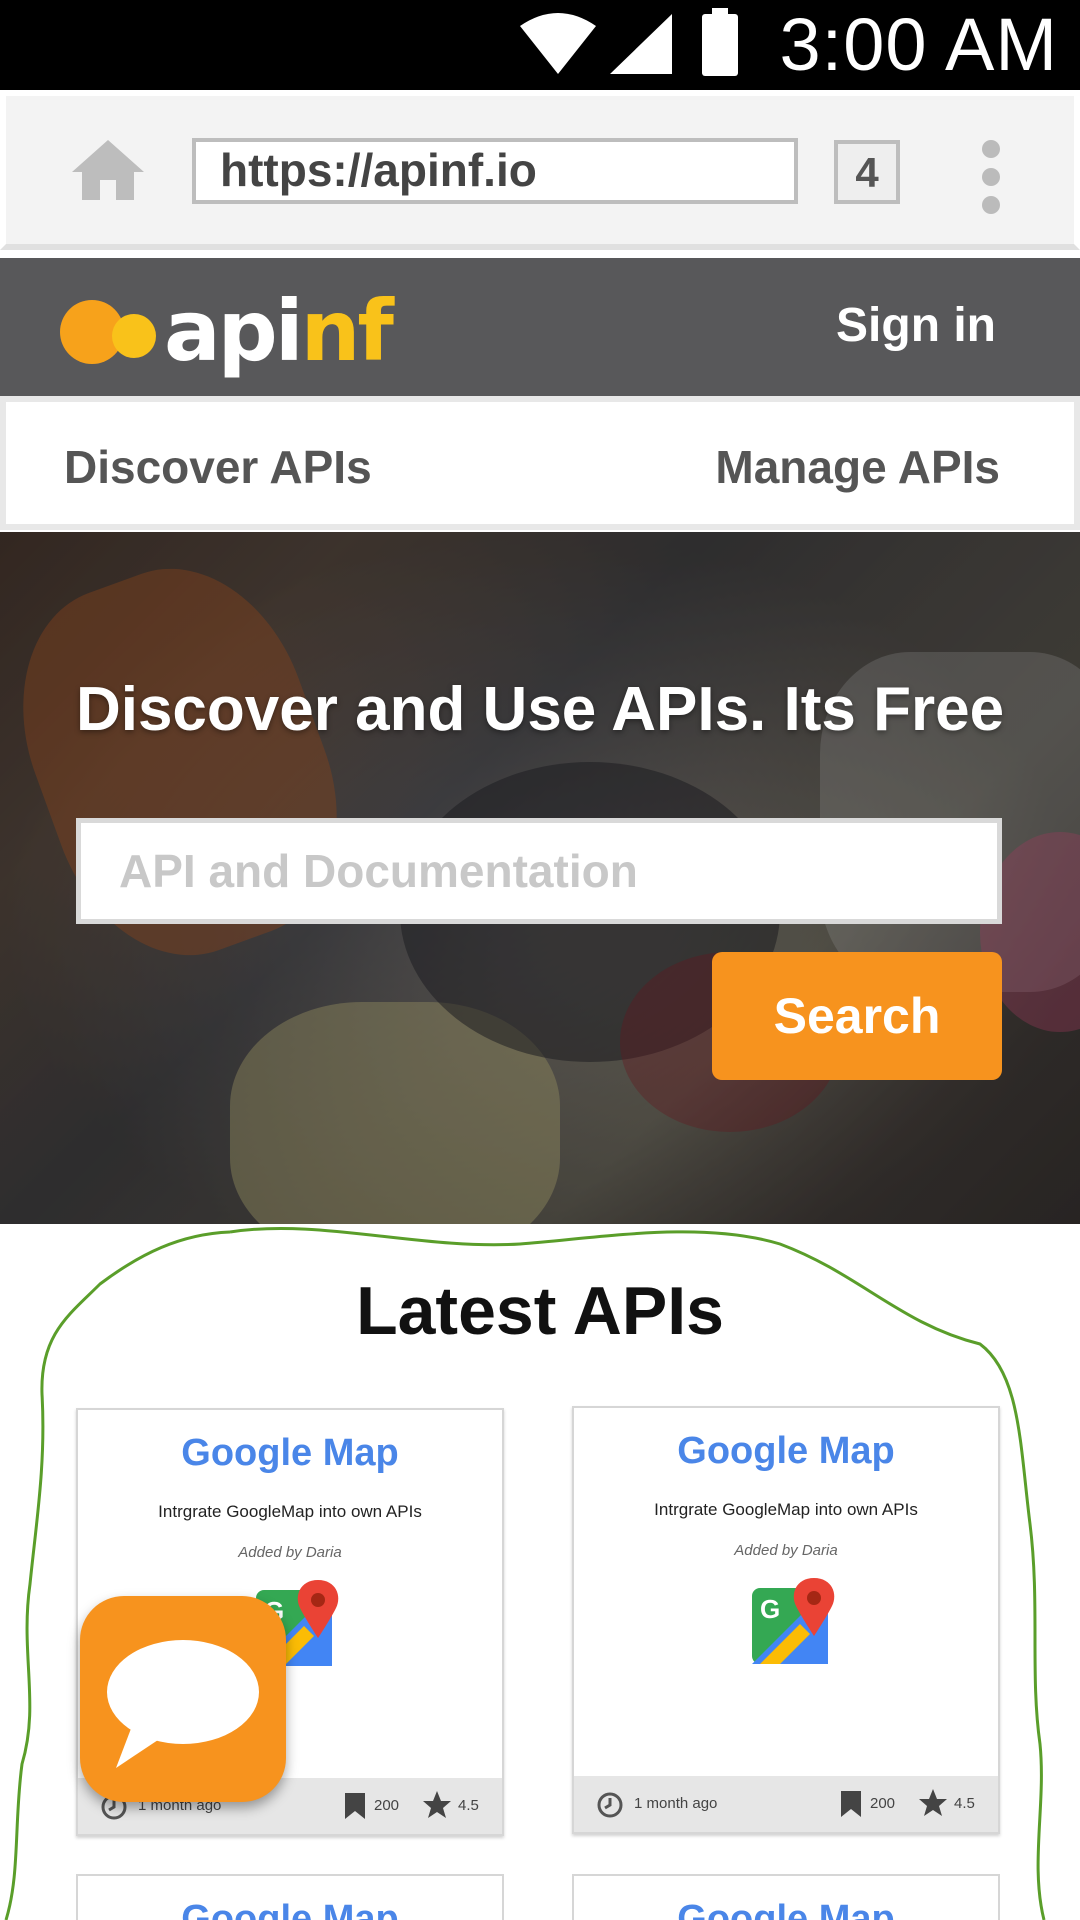 The height and width of the screenshot is (1920, 1080). What do you see at coordinates (218, 467) in the screenshot?
I see `nav-discover-apis: Discover APIs` at bounding box center [218, 467].